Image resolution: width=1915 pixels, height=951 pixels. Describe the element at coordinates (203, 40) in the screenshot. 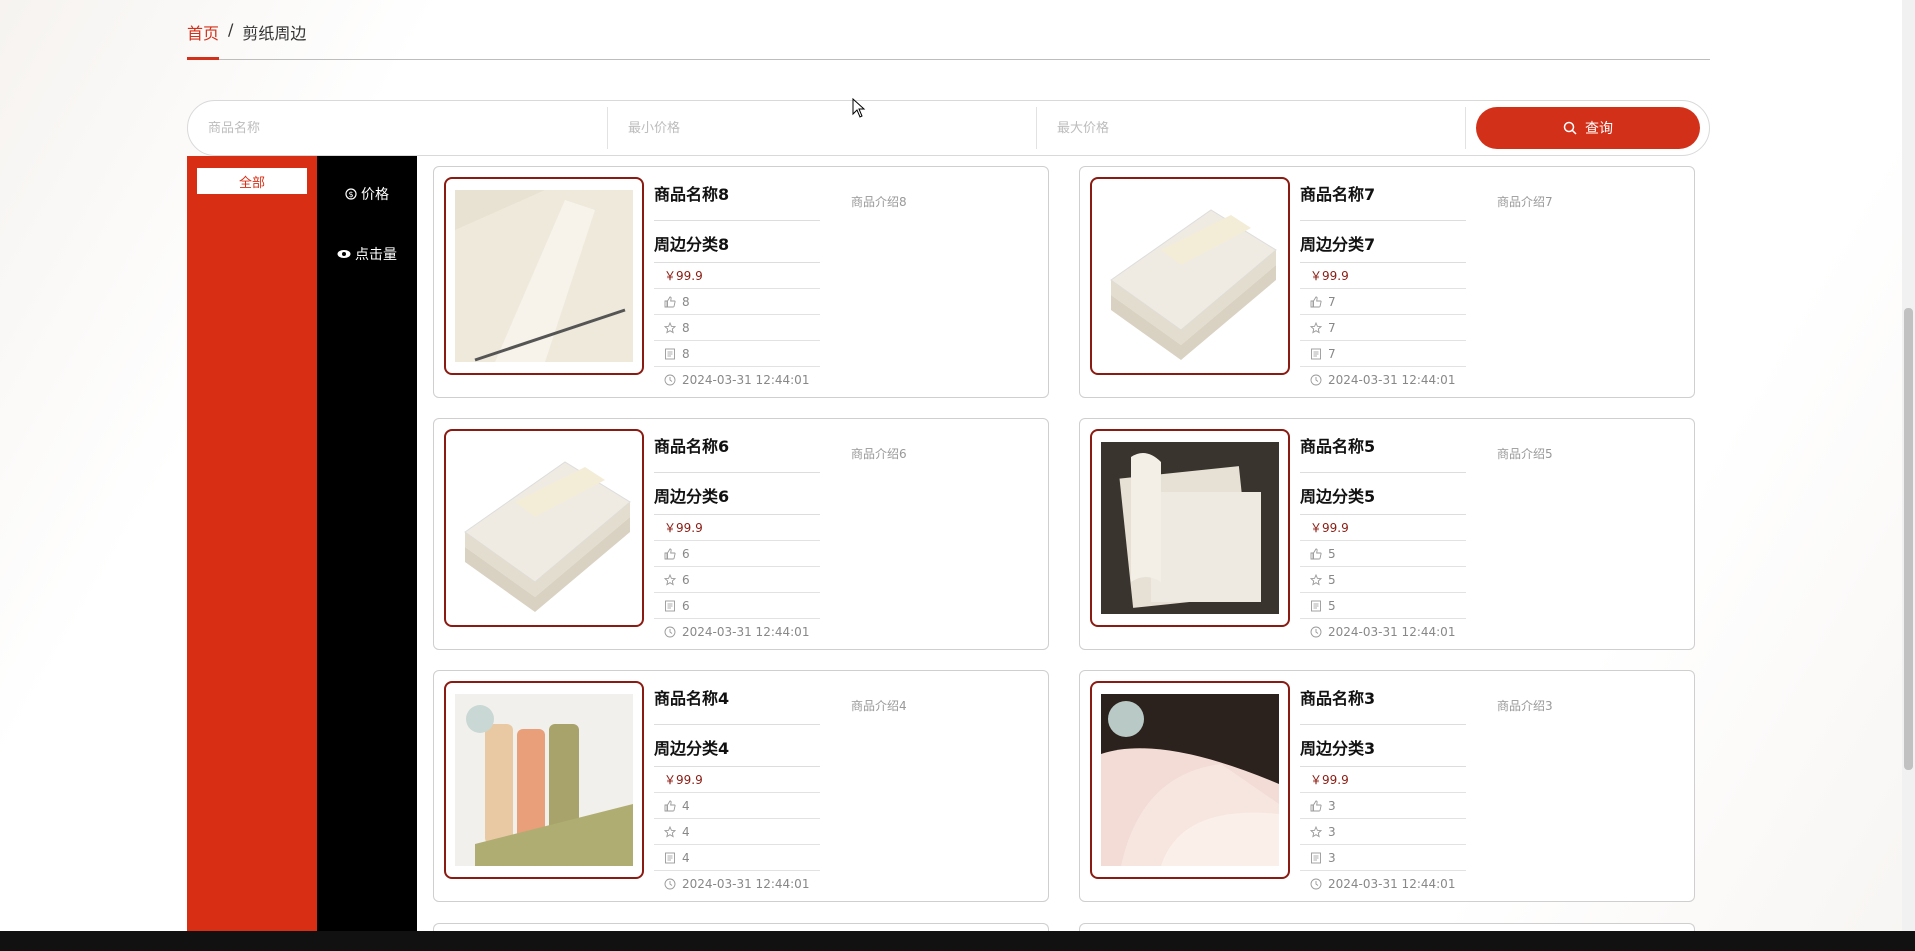

I see `breadcrumb-home: 首页` at that location.